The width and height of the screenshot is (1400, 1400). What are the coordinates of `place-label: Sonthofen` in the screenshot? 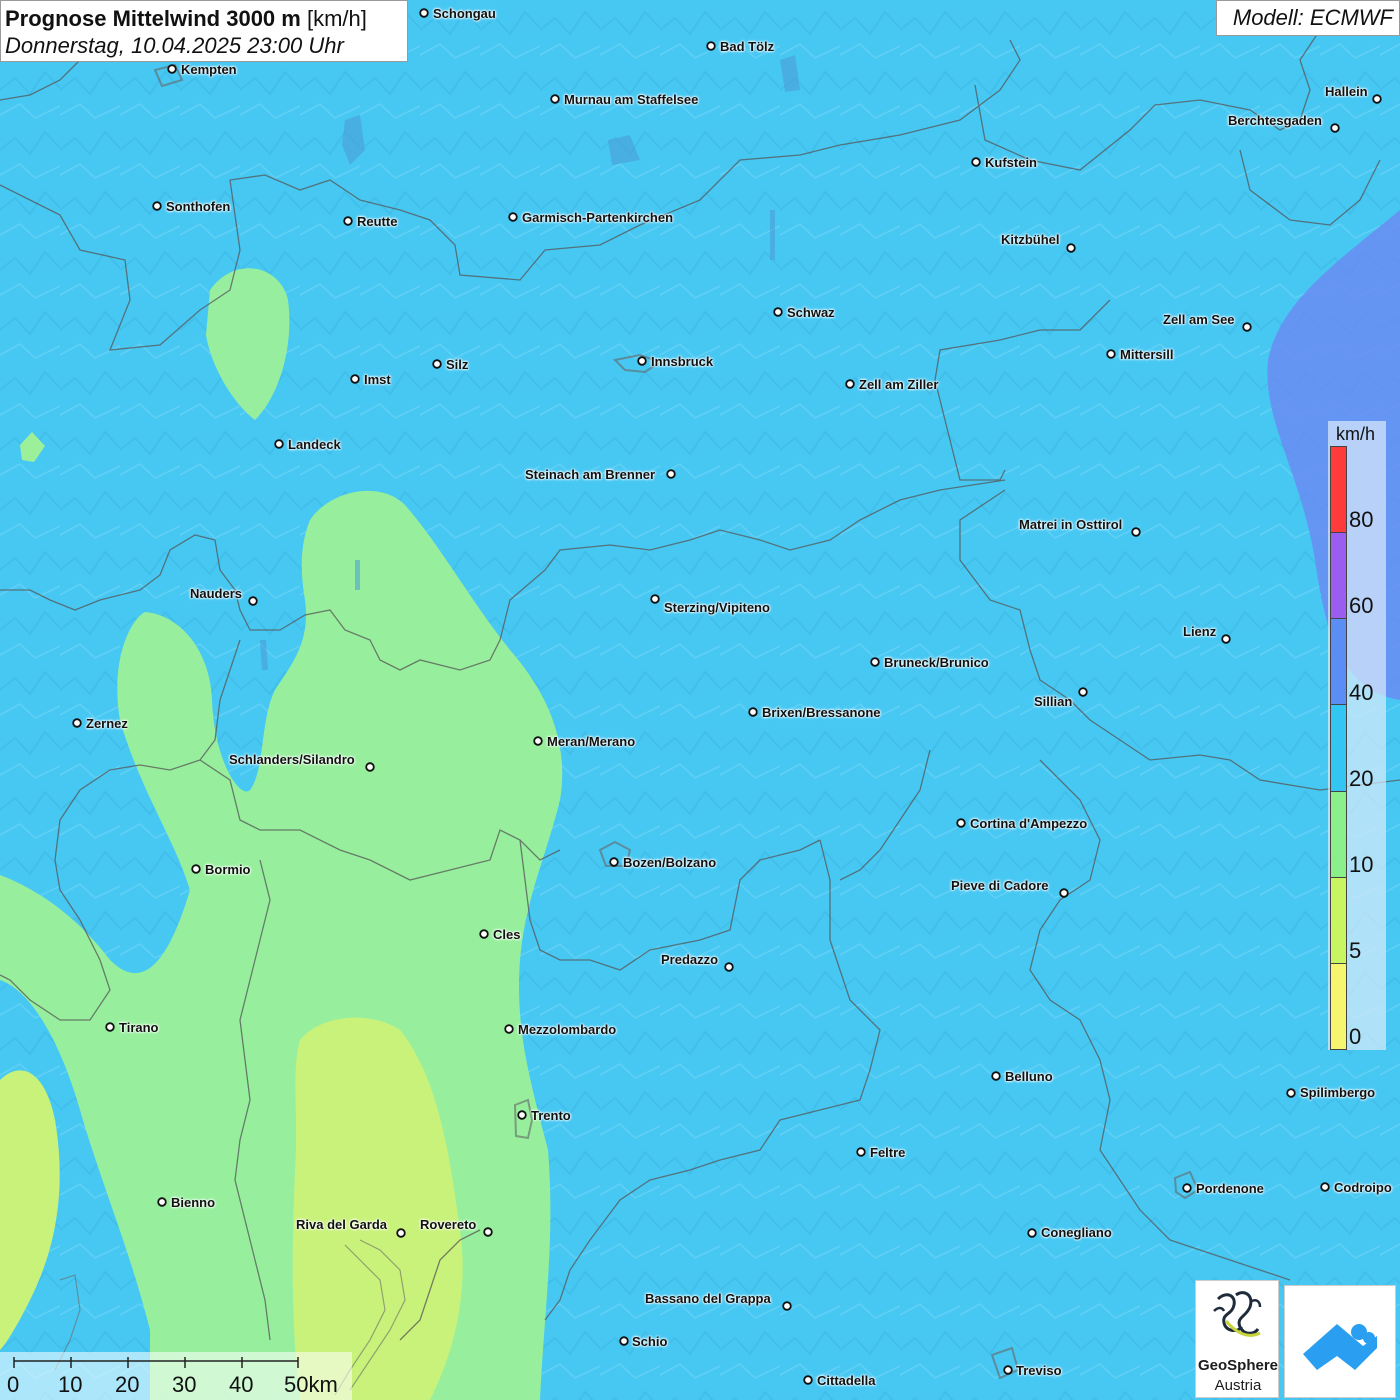 It's located at (198, 206).